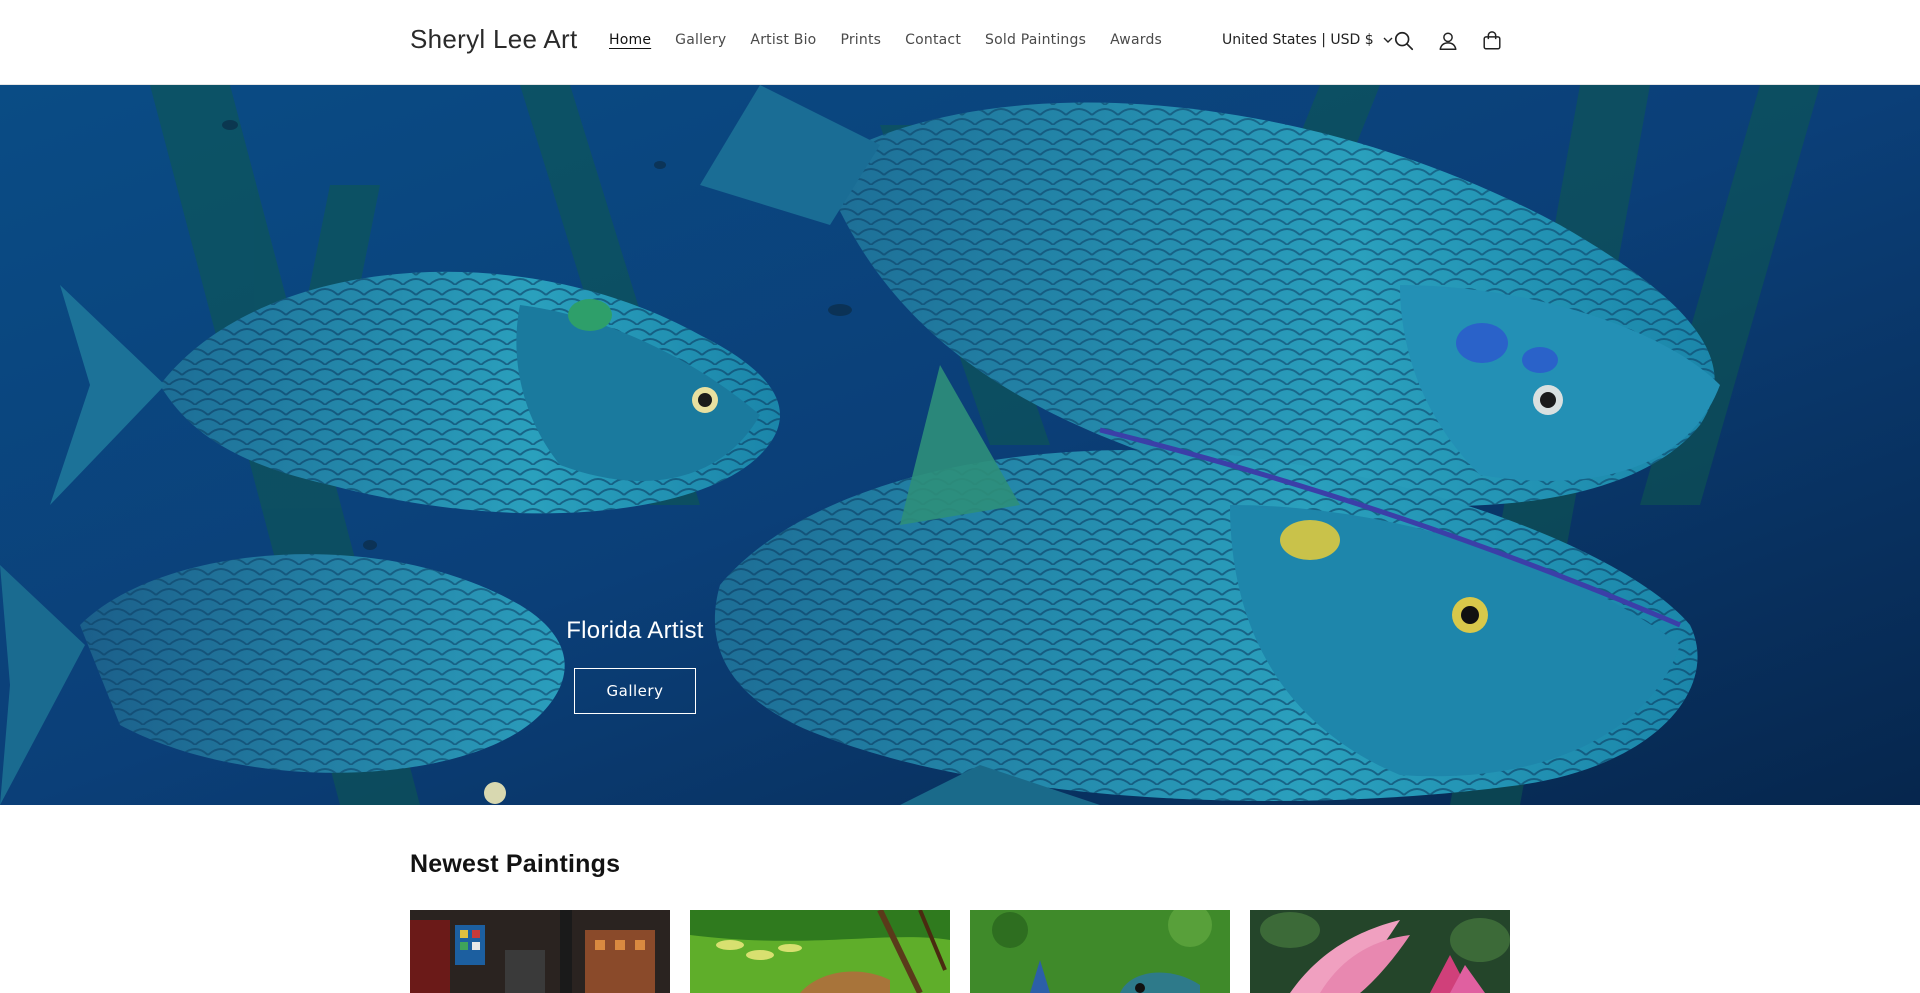 The width and height of the screenshot is (1920, 993). What do you see at coordinates (635, 691) in the screenshot?
I see `hero-gallery-button: Gallery` at bounding box center [635, 691].